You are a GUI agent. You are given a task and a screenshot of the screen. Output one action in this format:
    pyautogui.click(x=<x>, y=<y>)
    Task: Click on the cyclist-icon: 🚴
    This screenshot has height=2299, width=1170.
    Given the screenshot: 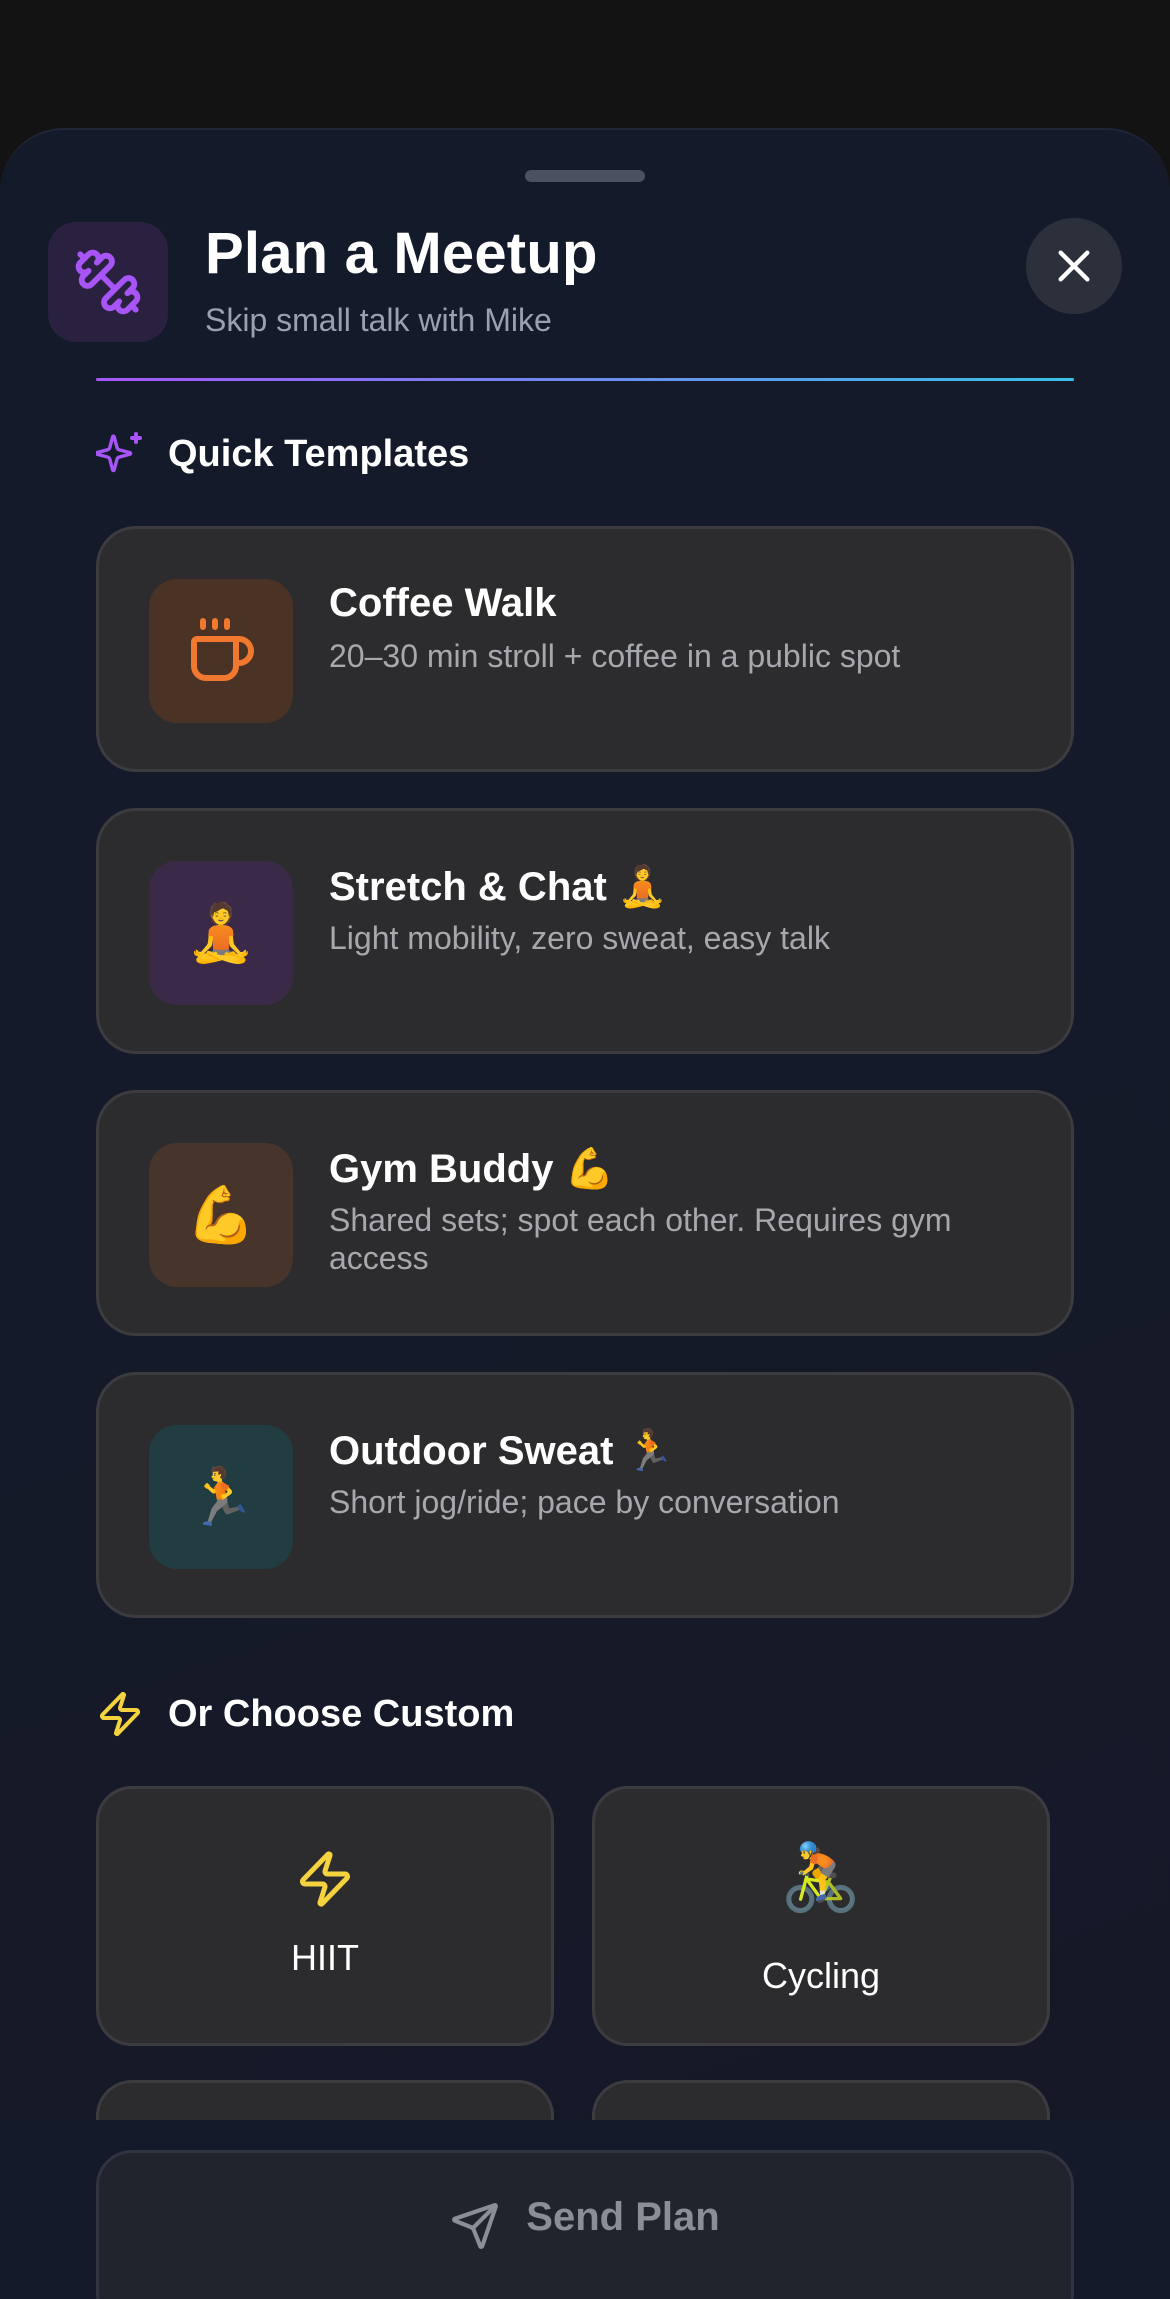 What is the action you would take?
    pyautogui.click(x=821, y=1877)
    